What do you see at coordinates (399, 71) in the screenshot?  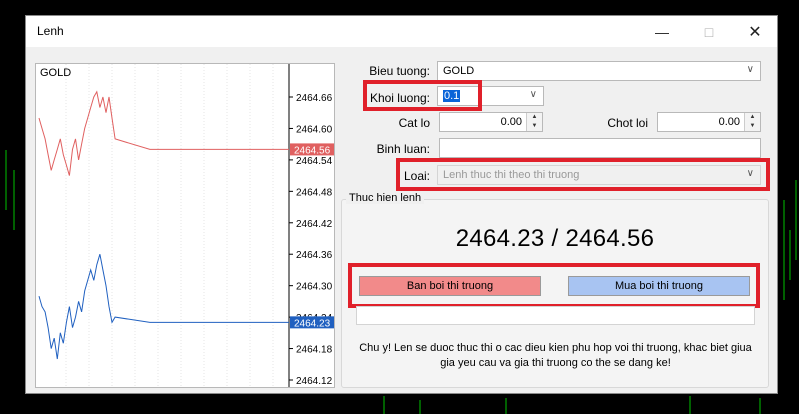 I see `symbol-label: Bieu tuong:` at bounding box center [399, 71].